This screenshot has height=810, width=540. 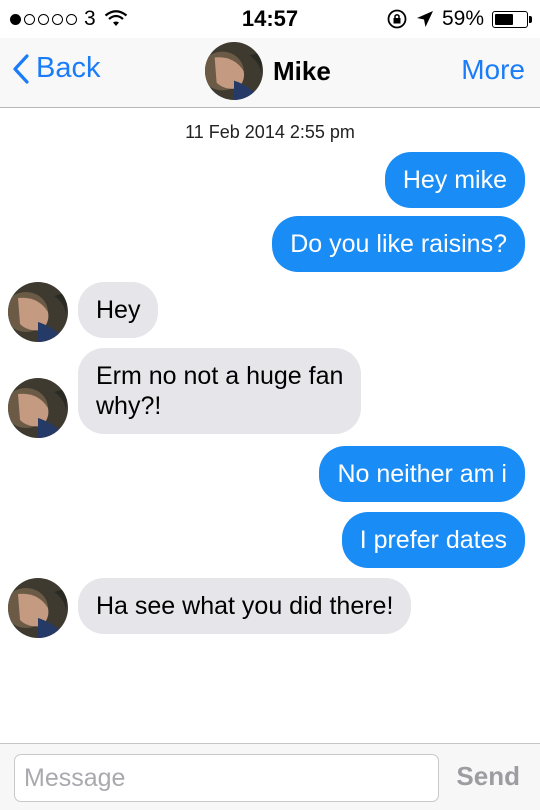 What do you see at coordinates (118, 310) in the screenshot?
I see `incoming-message-bubble: Hey` at bounding box center [118, 310].